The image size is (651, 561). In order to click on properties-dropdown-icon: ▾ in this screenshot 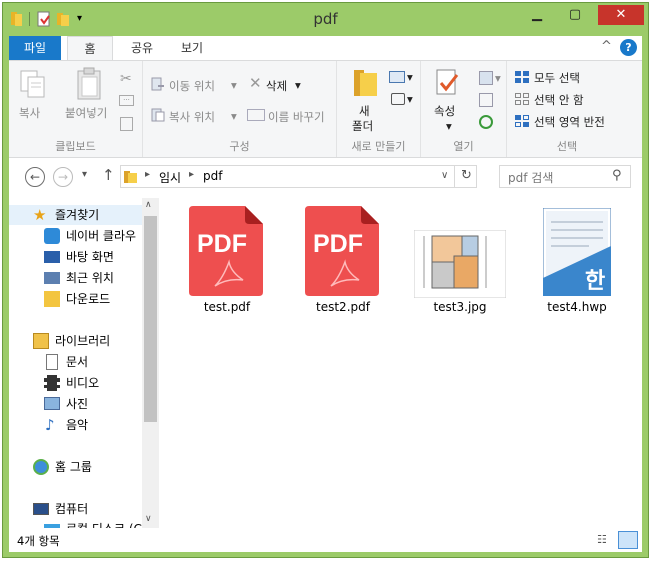, I will do `click(449, 126)`.